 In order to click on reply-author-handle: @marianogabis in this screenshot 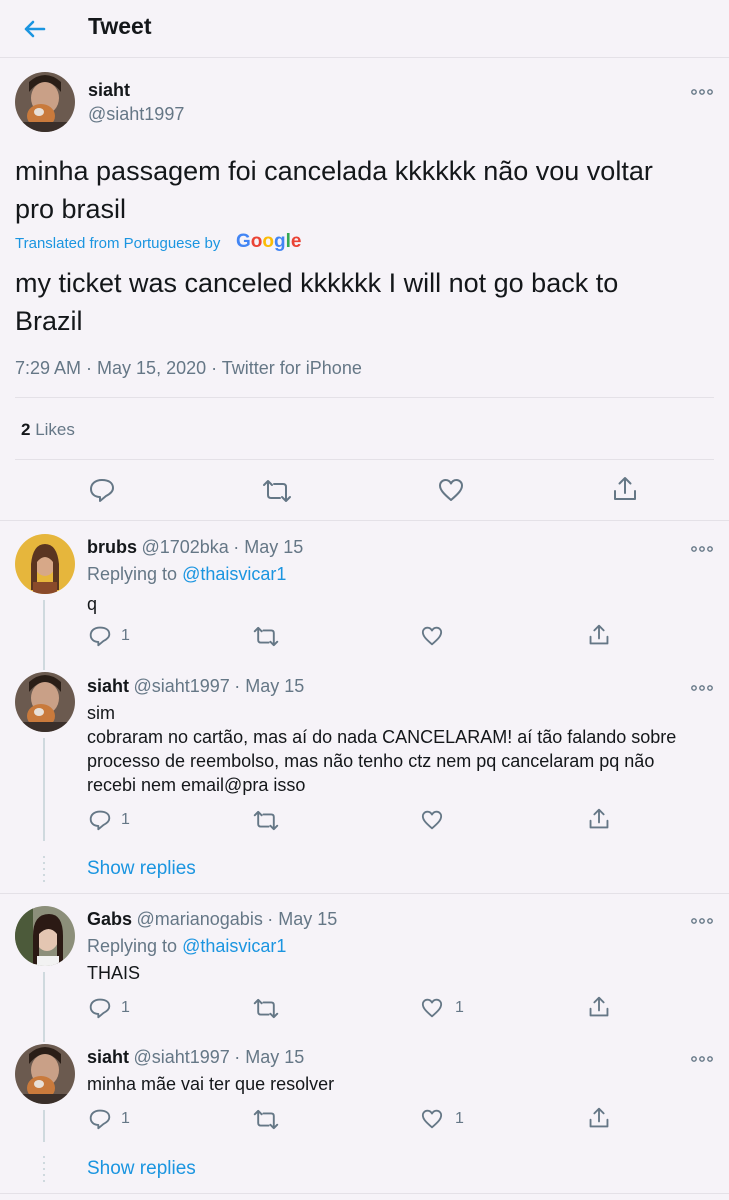, I will do `click(199, 919)`.